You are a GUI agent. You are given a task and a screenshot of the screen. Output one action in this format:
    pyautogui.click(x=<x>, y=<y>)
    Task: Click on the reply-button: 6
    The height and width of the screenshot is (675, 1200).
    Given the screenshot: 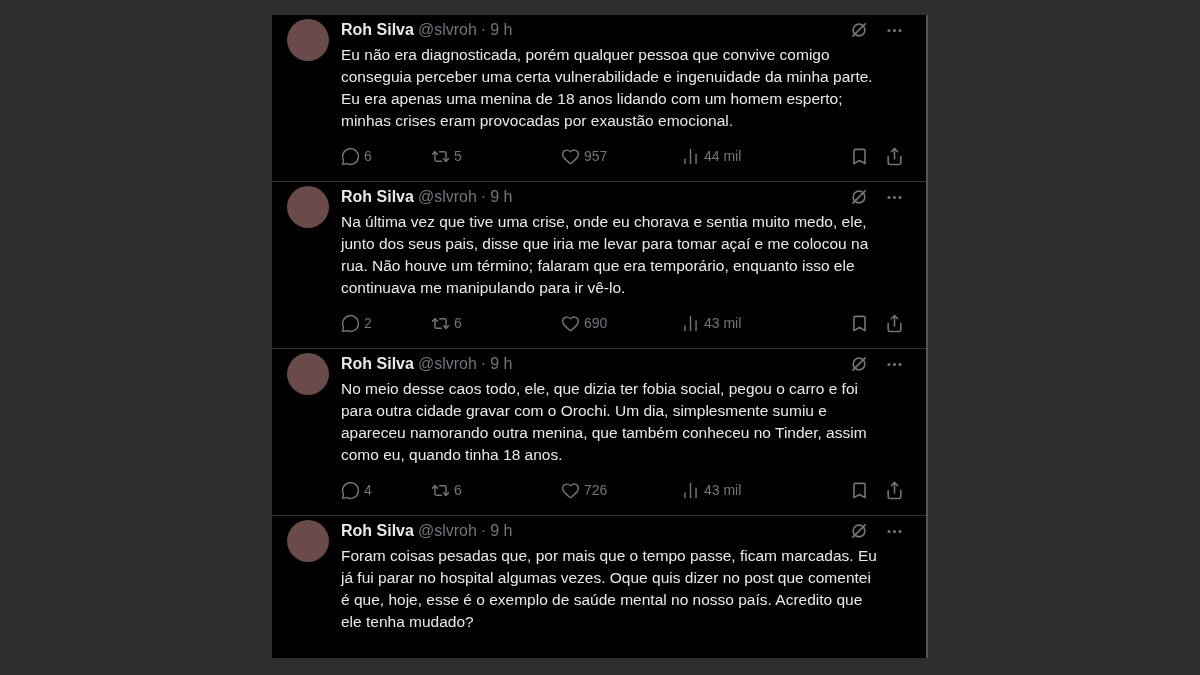 What is the action you would take?
    pyautogui.click(x=356, y=156)
    